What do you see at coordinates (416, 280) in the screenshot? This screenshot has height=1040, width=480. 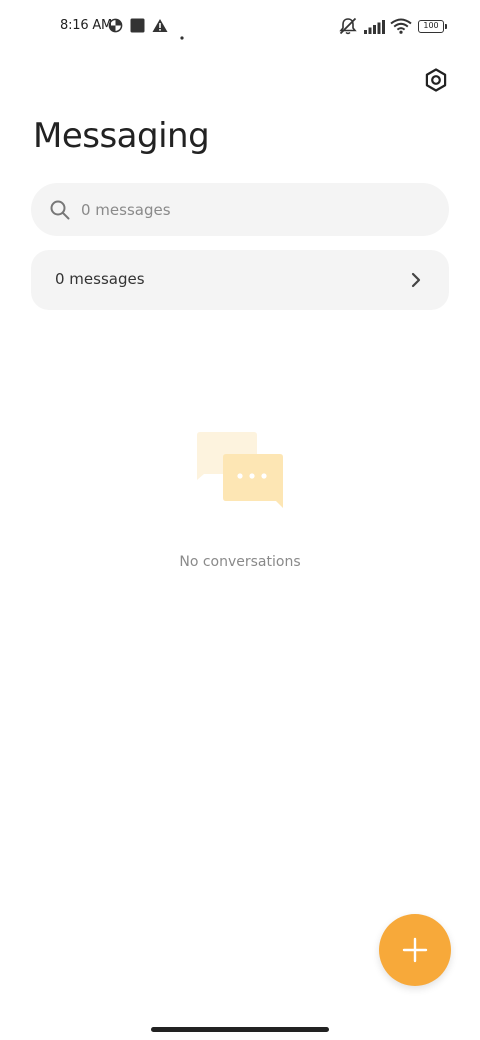 I see `chevron-right-icon` at bounding box center [416, 280].